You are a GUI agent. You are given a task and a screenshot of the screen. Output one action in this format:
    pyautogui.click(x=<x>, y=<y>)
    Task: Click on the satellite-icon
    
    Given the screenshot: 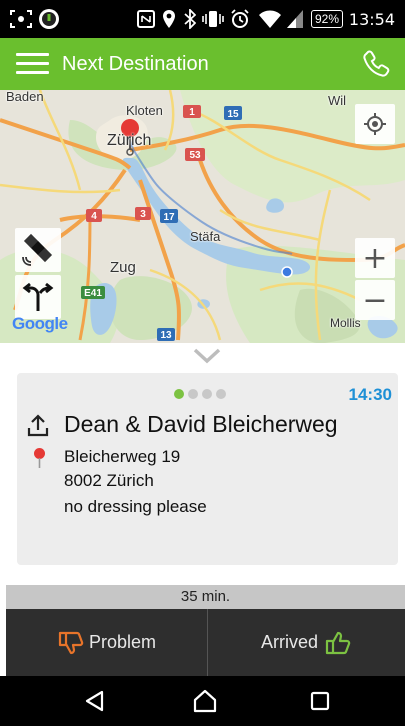 What is the action you would take?
    pyautogui.click(x=37, y=249)
    